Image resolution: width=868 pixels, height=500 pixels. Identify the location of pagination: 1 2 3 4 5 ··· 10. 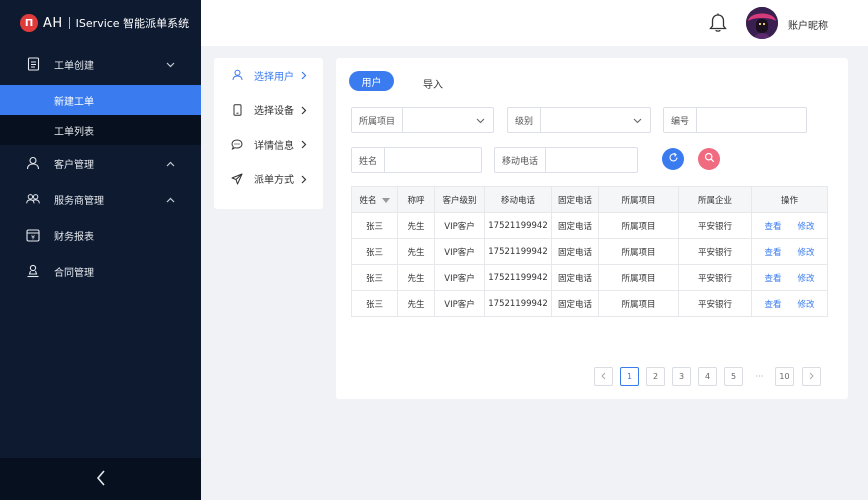
(592, 376).